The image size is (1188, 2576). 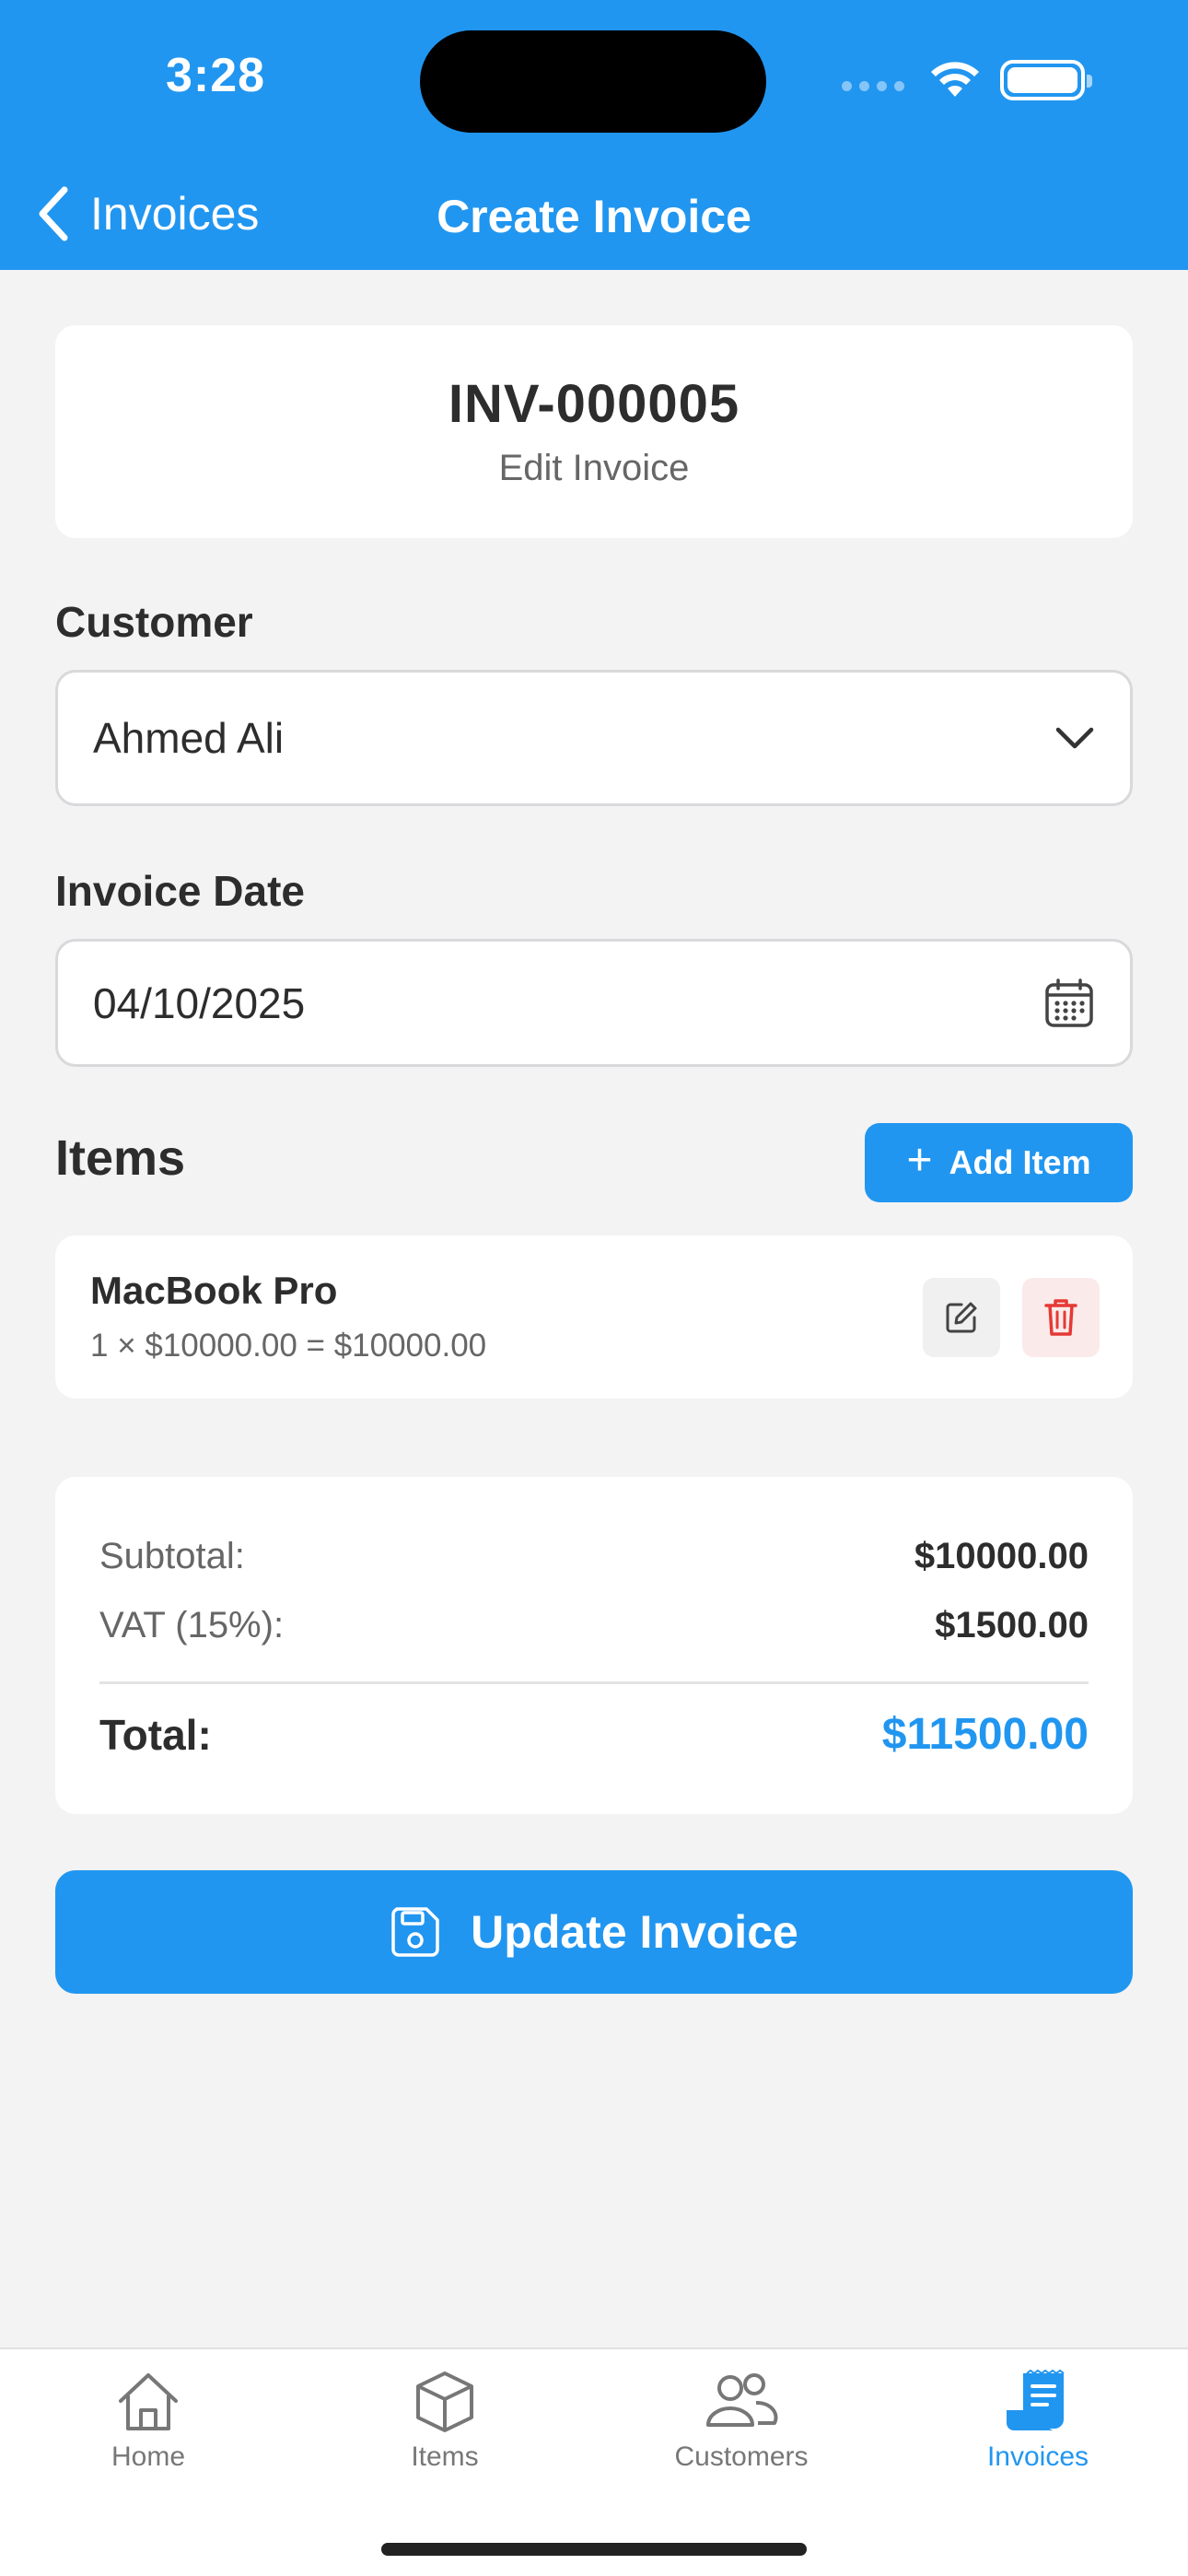 I want to click on customer-label: Customer, so click(x=154, y=622).